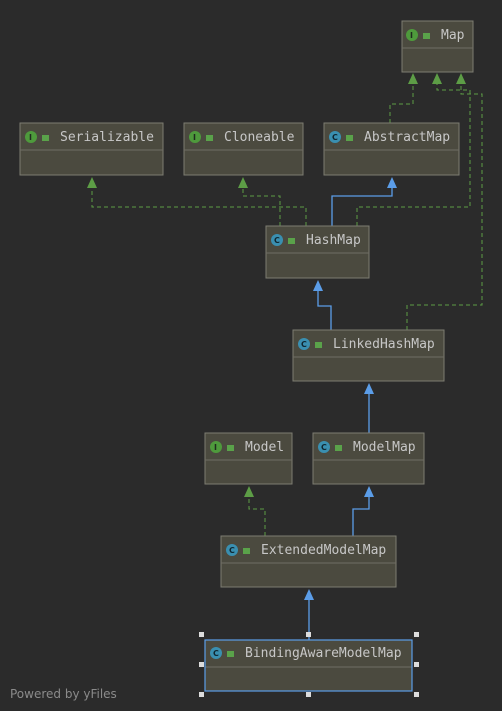  What do you see at coordinates (384, 344) in the screenshot?
I see `class-name: LinkedHashMap` at bounding box center [384, 344].